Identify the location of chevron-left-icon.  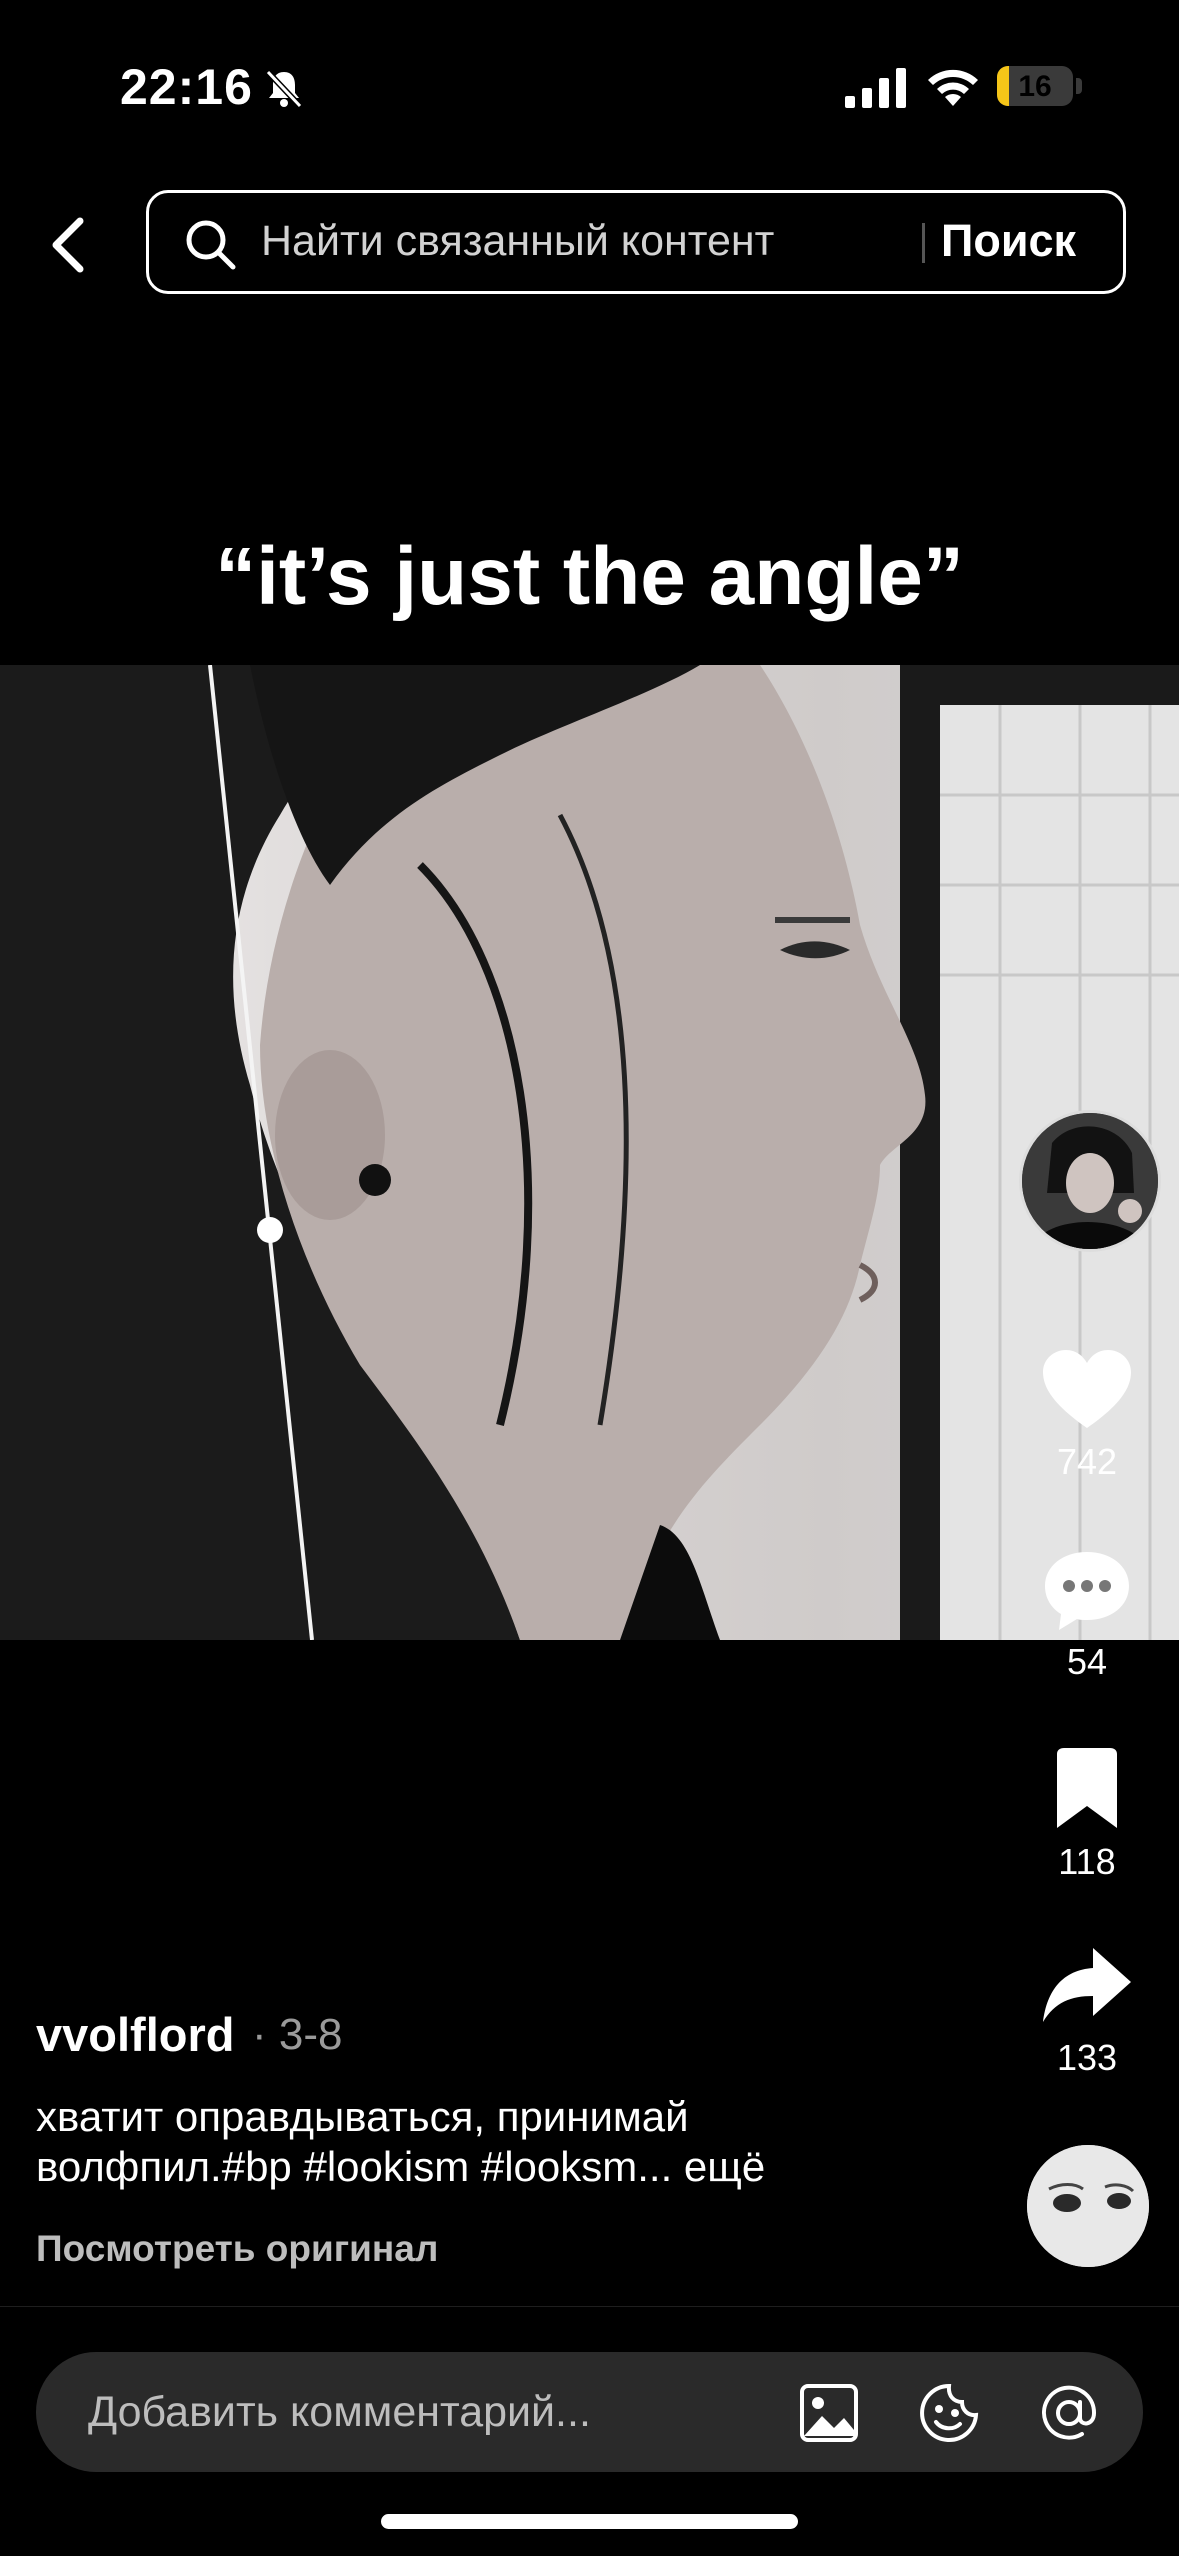
(68, 245).